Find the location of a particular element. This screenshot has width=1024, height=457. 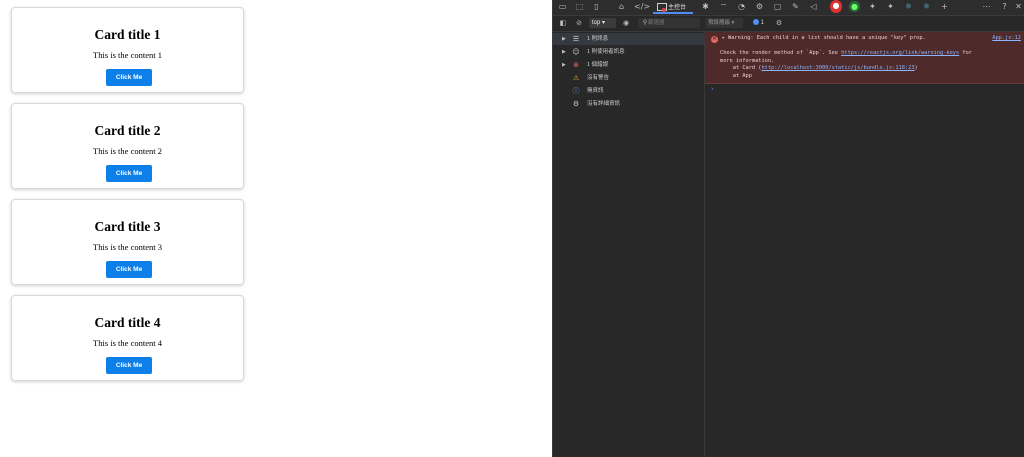

sidebar-item-label: 1 個錯誤 is located at coordinates (598, 65).